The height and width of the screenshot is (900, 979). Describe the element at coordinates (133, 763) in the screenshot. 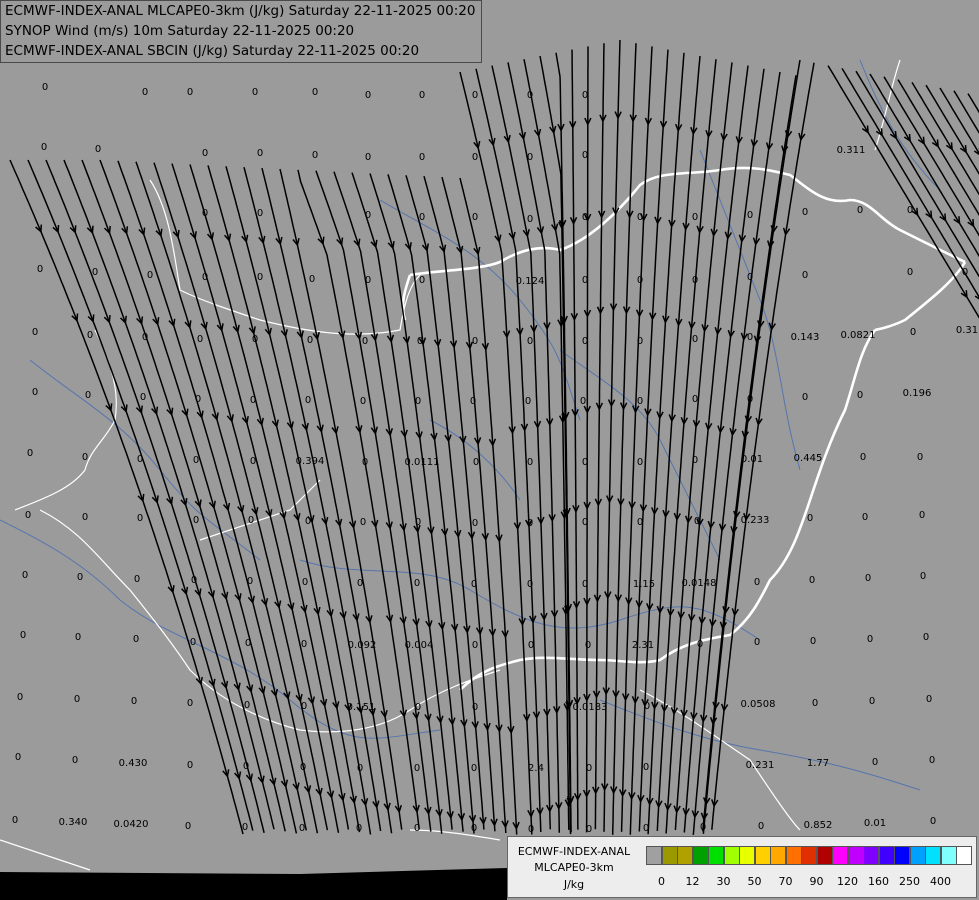

I see `grid-value: 0.430` at that location.